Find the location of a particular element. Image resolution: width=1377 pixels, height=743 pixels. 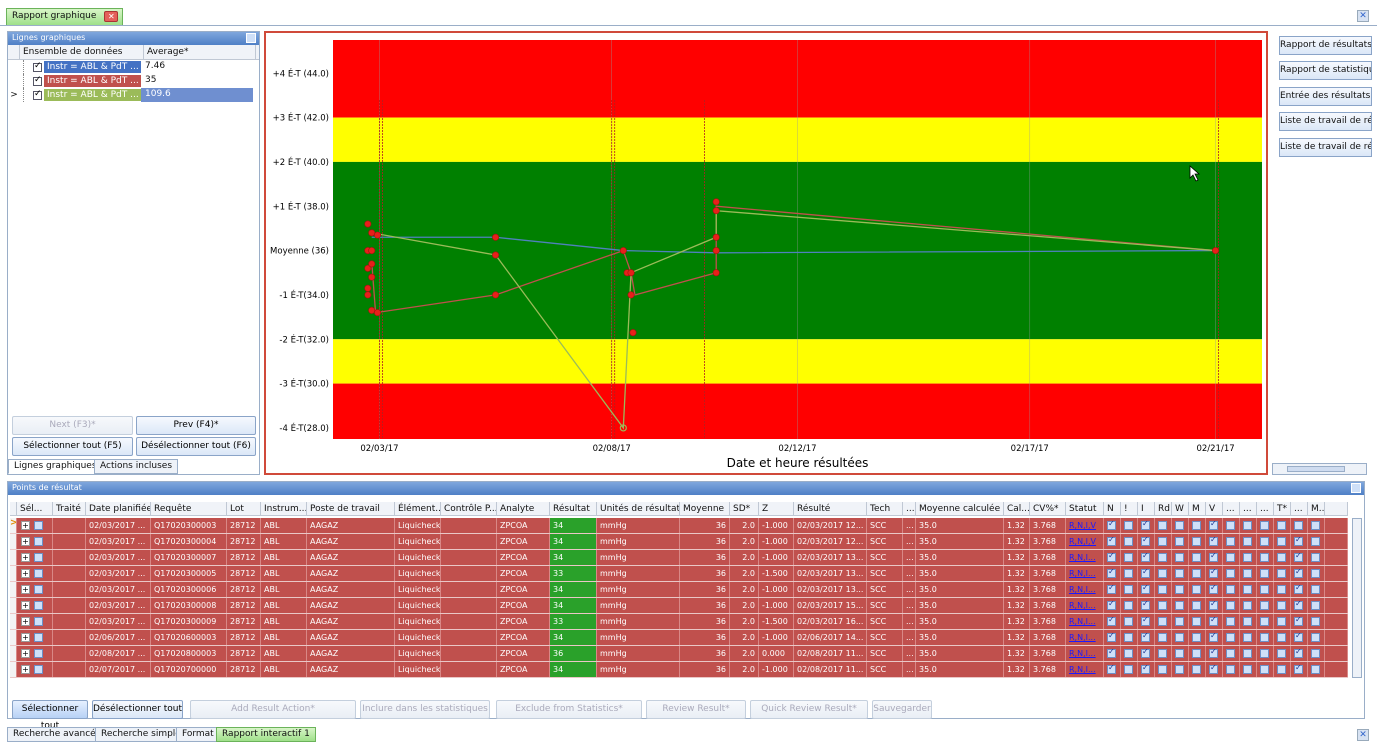

column-header: Moyenne is located at coordinates (705, 509).